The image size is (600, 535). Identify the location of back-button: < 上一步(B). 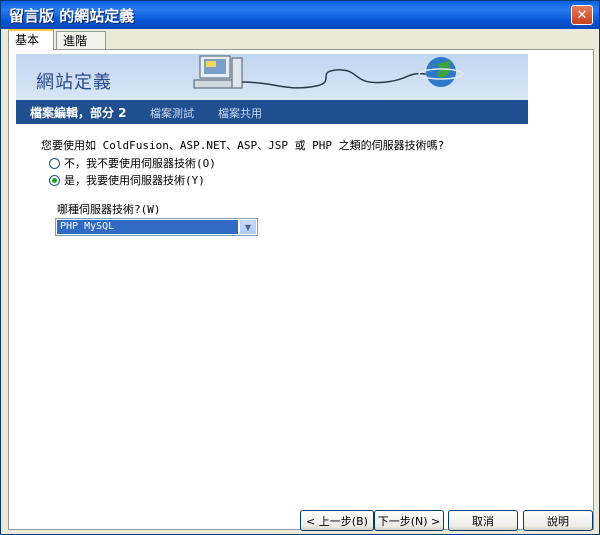
(337, 520).